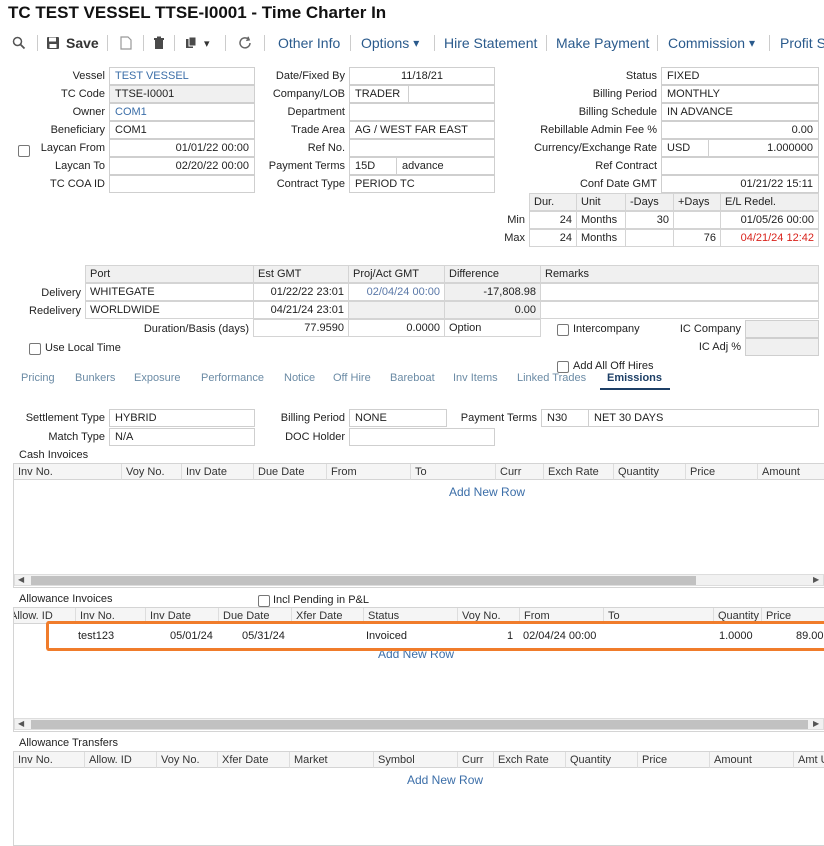 This screenshot has height=846, width=824. I want to click on cash-price-header: Price, so click(722, 472).